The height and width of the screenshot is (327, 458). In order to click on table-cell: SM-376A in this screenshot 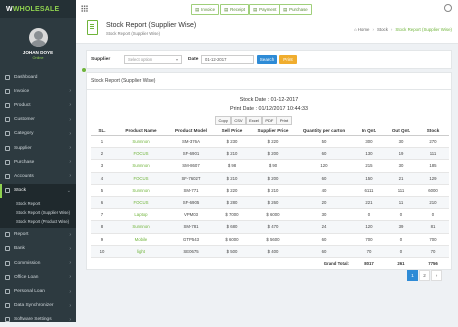, I will do `click(191, 142)`.